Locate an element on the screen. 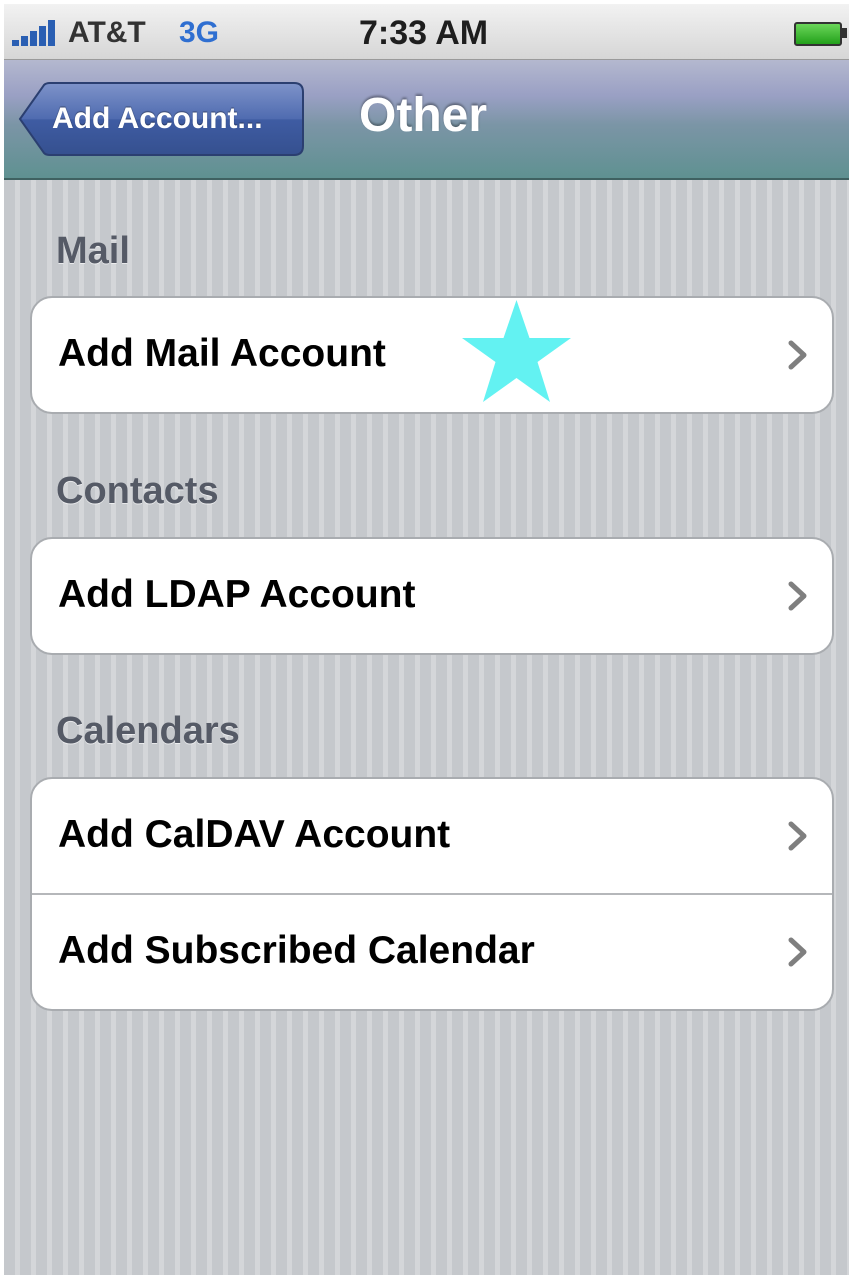  add-ldap-account-row: Add LDAP Account is located at coordinates (432, 596).